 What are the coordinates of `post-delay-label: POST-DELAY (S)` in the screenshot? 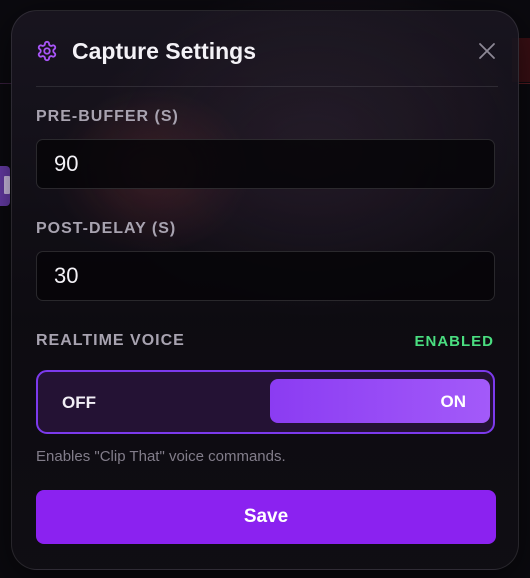 It's located at (106, 228).